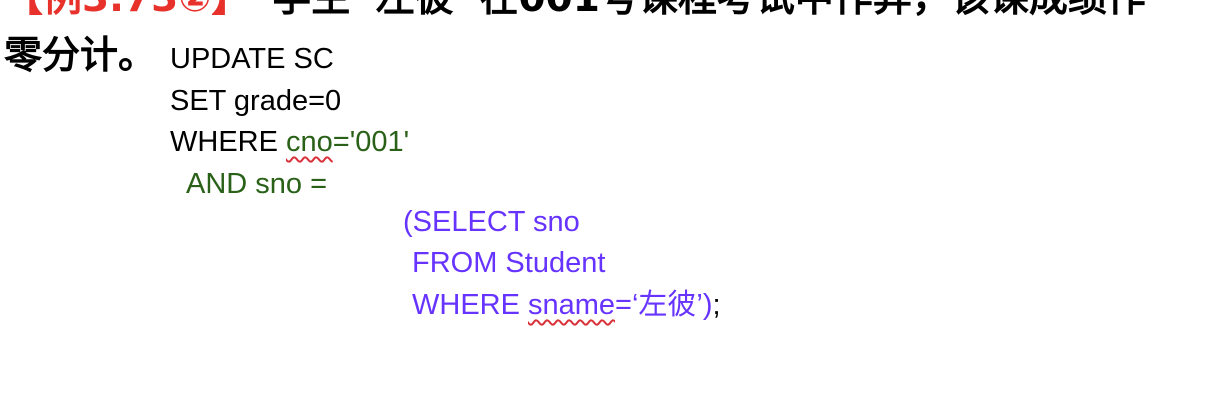 This screenshot has height=416, width=1210. Describe the element at coordinates (256, 101) in the screenshot. I see `sql-set-line: SET grade=0` at that location.